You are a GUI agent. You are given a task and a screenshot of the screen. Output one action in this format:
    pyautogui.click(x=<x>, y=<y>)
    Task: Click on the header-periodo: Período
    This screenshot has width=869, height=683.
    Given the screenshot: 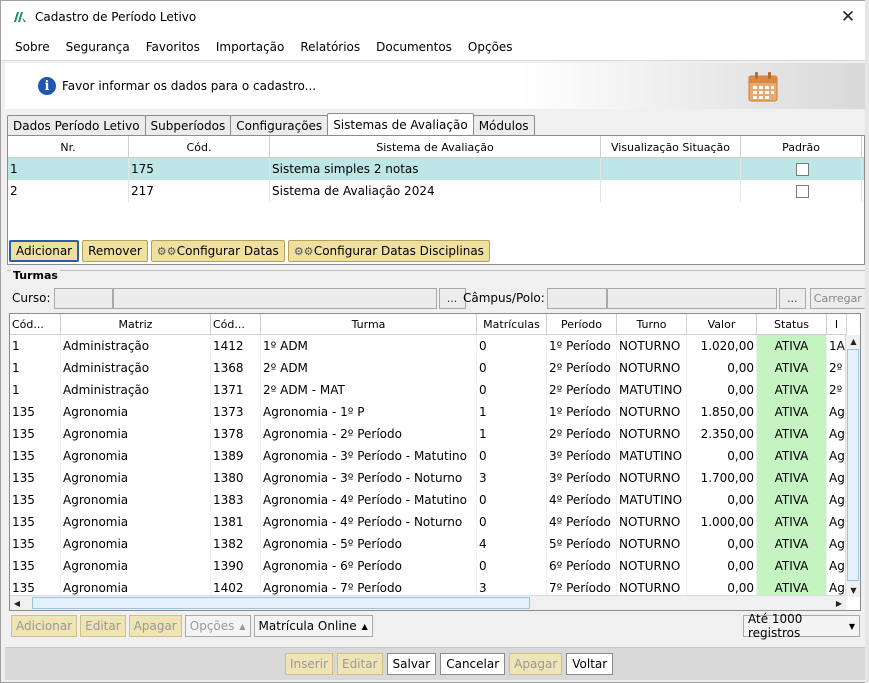 What is the action you would take?
    pyautogui.click(x=582, y=324)
    